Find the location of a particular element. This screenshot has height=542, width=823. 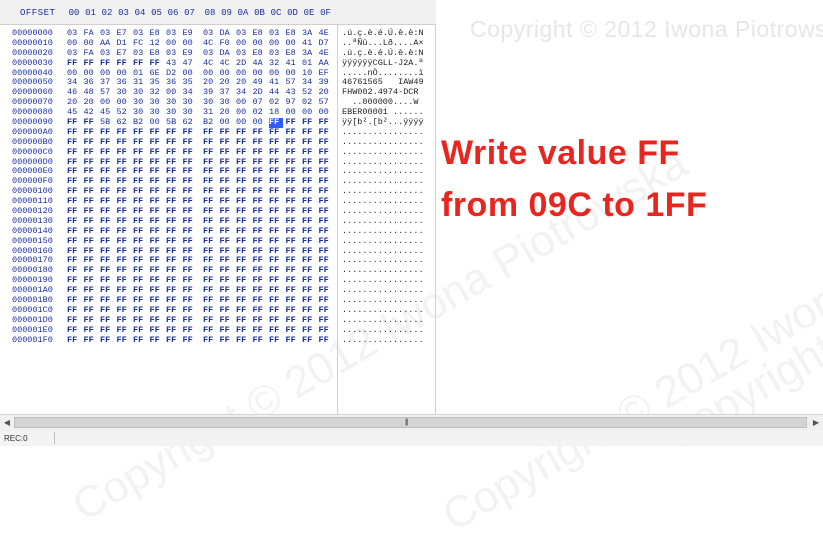

hex-column-header: 01 is located at coordinates (90, 13).